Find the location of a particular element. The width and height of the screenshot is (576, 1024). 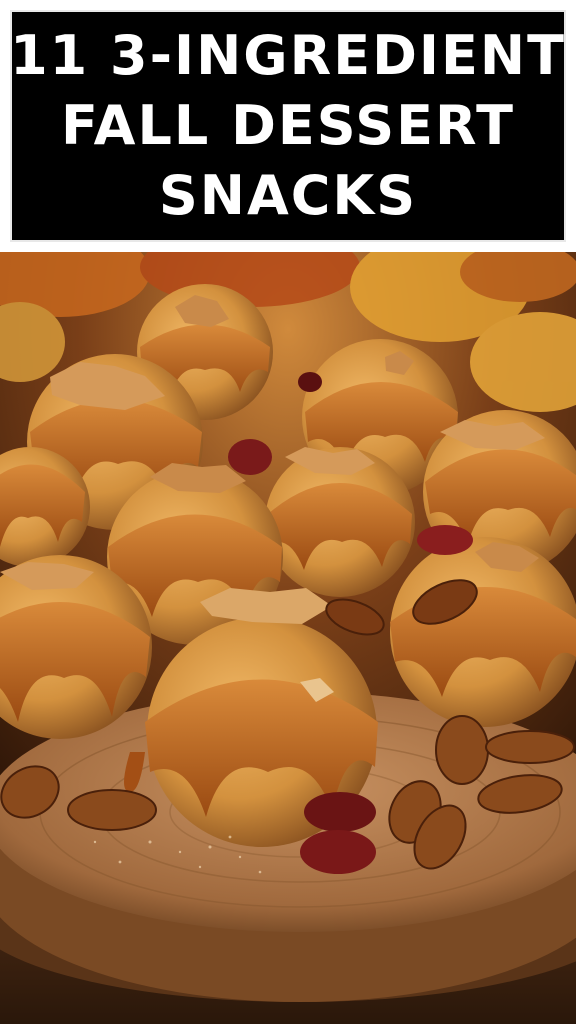

title-line-2: FALL DESSERT is located at coordinates (288, 125).